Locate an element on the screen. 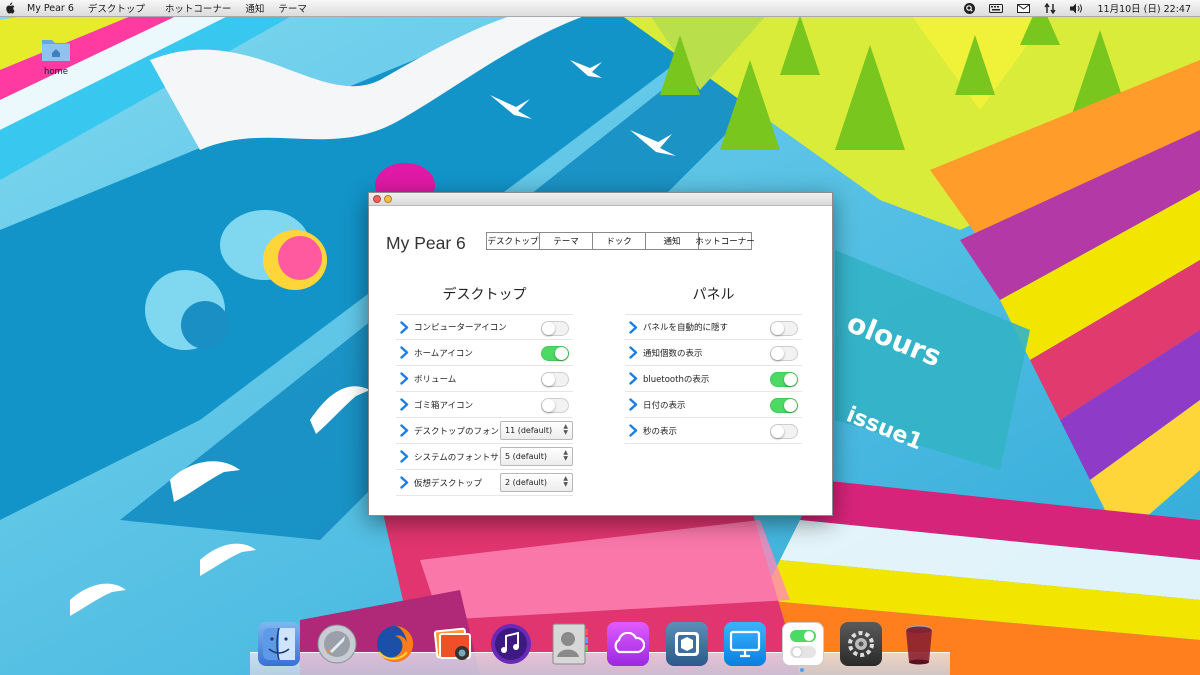 Image resolution: width=1200 pixels, height=675 pixels. select-value: 2 (default) is located at coordinates (526, 482).